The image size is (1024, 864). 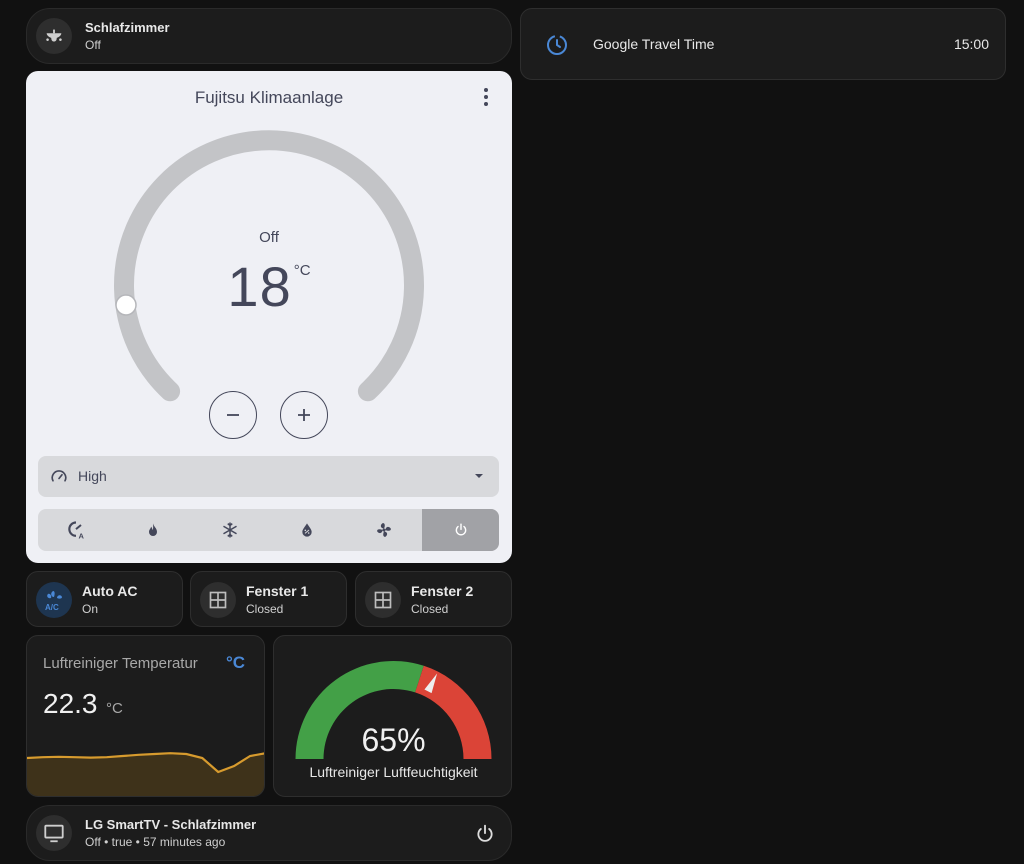 What do you see at coordinates (393, 740) in the screenshot?
I see `gauge-value: 65%` at bounding box center [393, 740].